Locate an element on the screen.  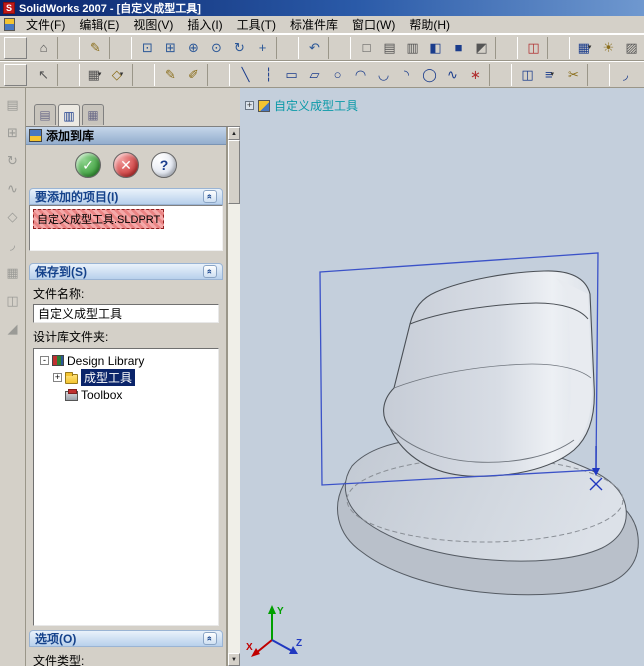
features-icon: ▤ is located at coordinates (13, 104).